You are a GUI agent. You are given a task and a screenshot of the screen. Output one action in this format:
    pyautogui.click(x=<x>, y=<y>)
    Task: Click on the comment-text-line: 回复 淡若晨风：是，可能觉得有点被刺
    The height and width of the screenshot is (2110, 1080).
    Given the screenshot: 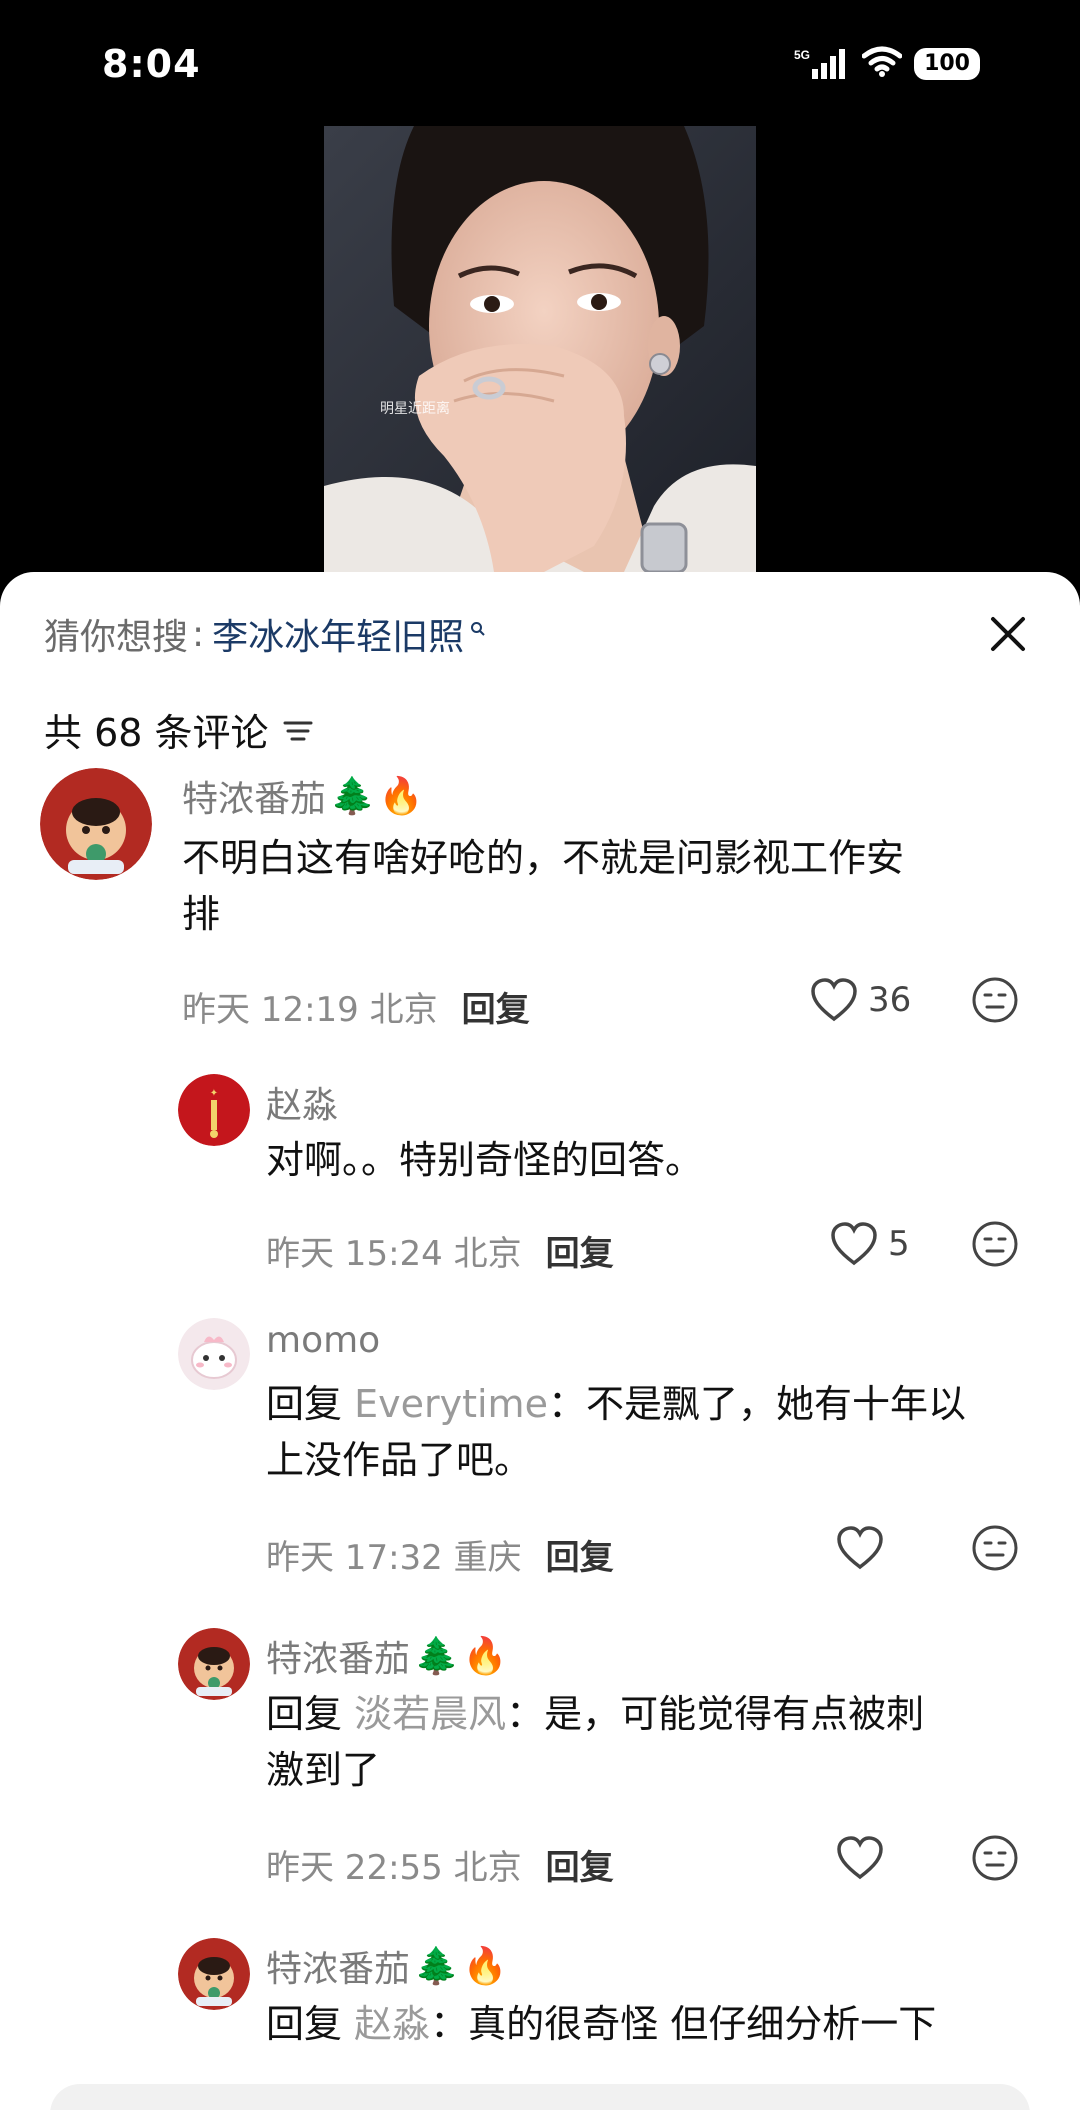 What is the action you would take?
    pyautogui.click(x=656, y=1714)
    